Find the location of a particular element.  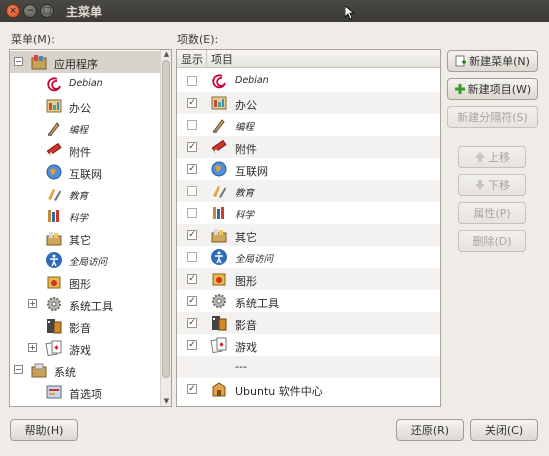

item-row: ✓ 游戏 is located at coordinates (308, 345).